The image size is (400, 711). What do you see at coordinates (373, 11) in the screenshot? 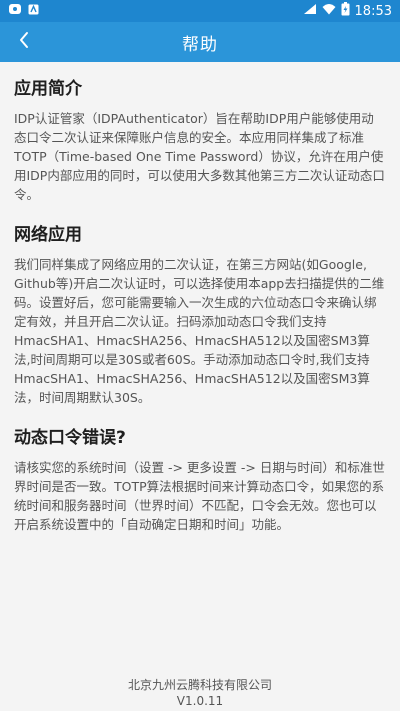
I see `status-time: 18:53` at bounding box center [373, 11].